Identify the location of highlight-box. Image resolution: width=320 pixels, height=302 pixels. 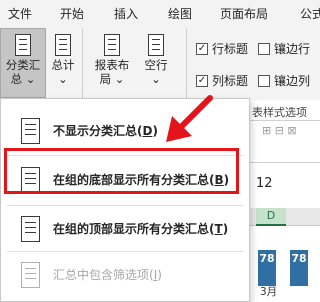
(121, 171).